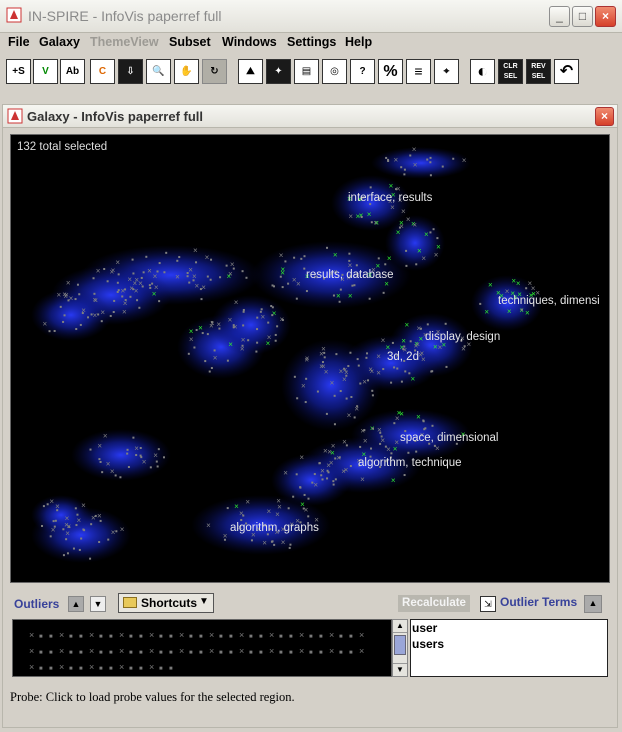 The image size is (622, 732). Describe the element at coordinates (72, 71) in the screenshot. I see `label-points-icon: Ab` at that location.